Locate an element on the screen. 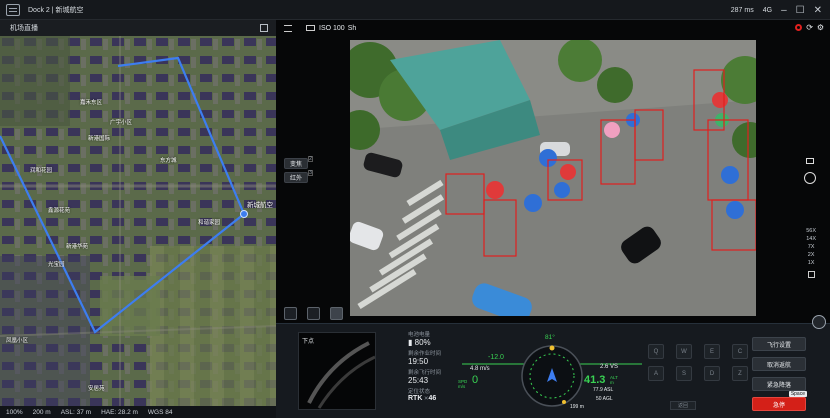  camera-mode-buttons: 变焦 2 红外 3 is located at coordinates (298, 169).